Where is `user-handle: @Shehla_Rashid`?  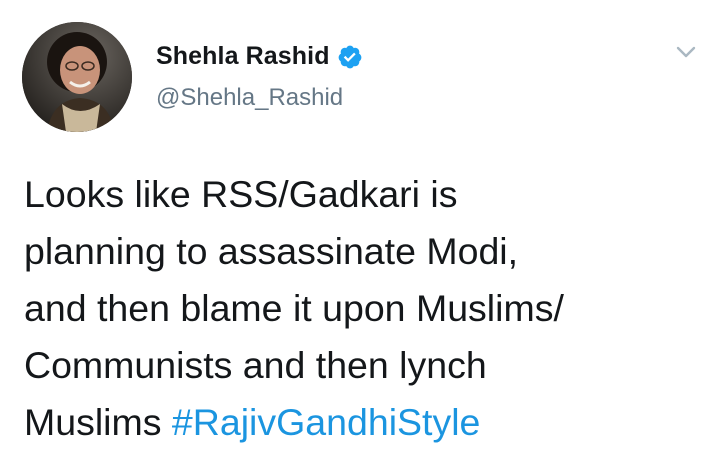
user-handle: @Shehla_Rashid is located at coordinates (249, 98).